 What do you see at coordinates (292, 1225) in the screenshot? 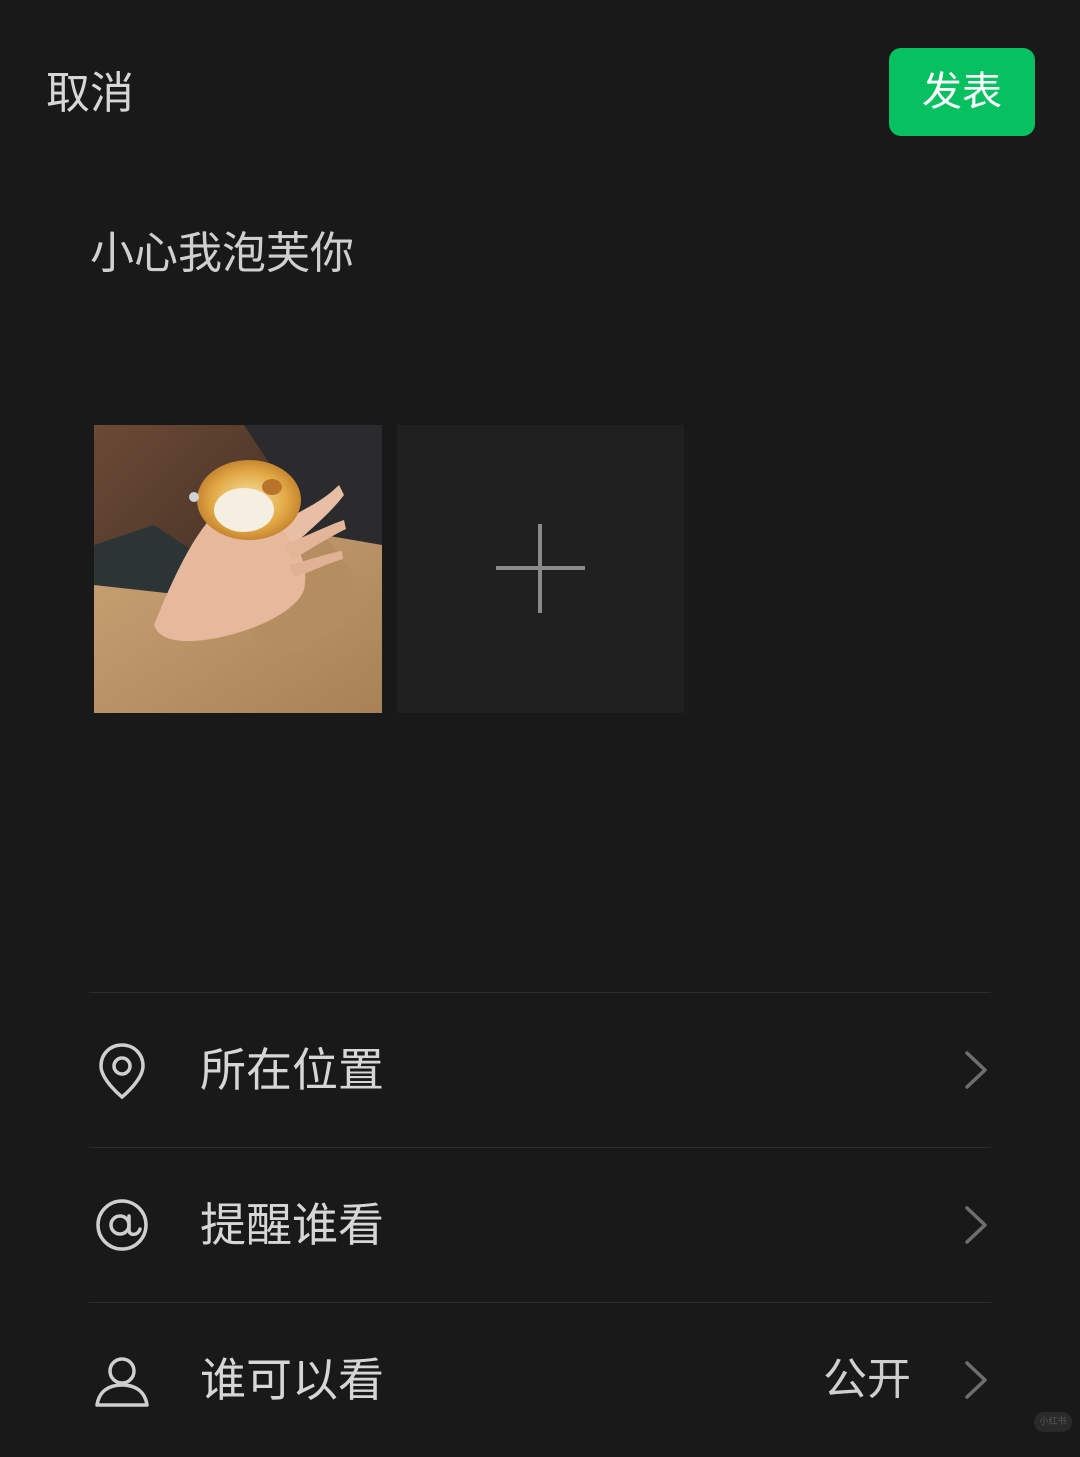
I see `mention-label: 提醒谁看` at bounding box center [292, 1225].